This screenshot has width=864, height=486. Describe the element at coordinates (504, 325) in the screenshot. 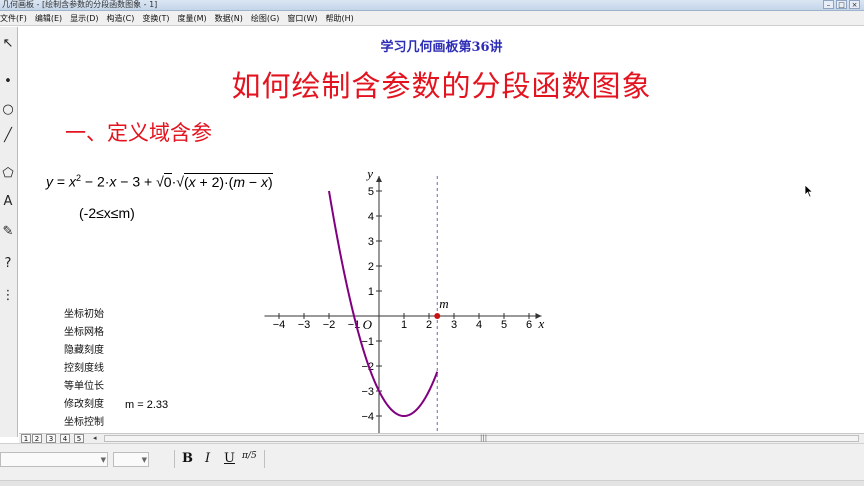

I see `x-tick-label: 5` at that location.